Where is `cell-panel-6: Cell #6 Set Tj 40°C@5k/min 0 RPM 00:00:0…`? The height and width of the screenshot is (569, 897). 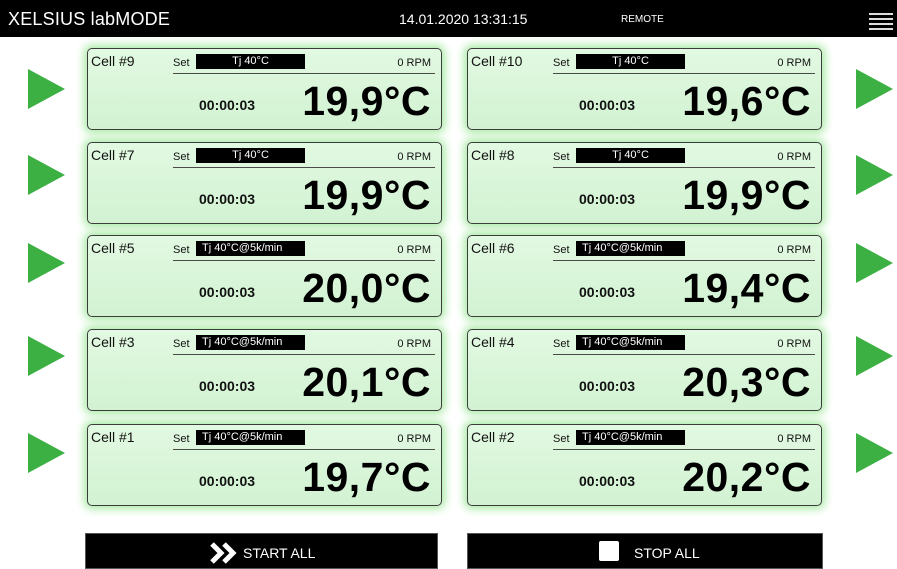
cell-panel-6: Cell #6 Set Tj 40°C@5k/min 0 RPM 00:00:0… is located at coordinates (644, 276).